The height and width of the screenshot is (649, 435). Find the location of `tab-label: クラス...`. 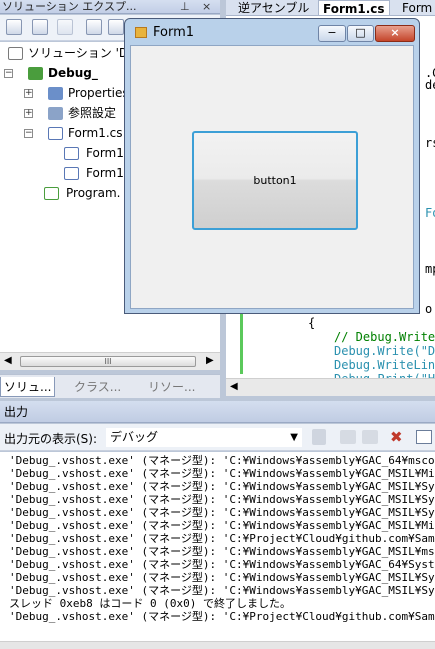

tab-label: クラス... is located at coordinates (98, 387).